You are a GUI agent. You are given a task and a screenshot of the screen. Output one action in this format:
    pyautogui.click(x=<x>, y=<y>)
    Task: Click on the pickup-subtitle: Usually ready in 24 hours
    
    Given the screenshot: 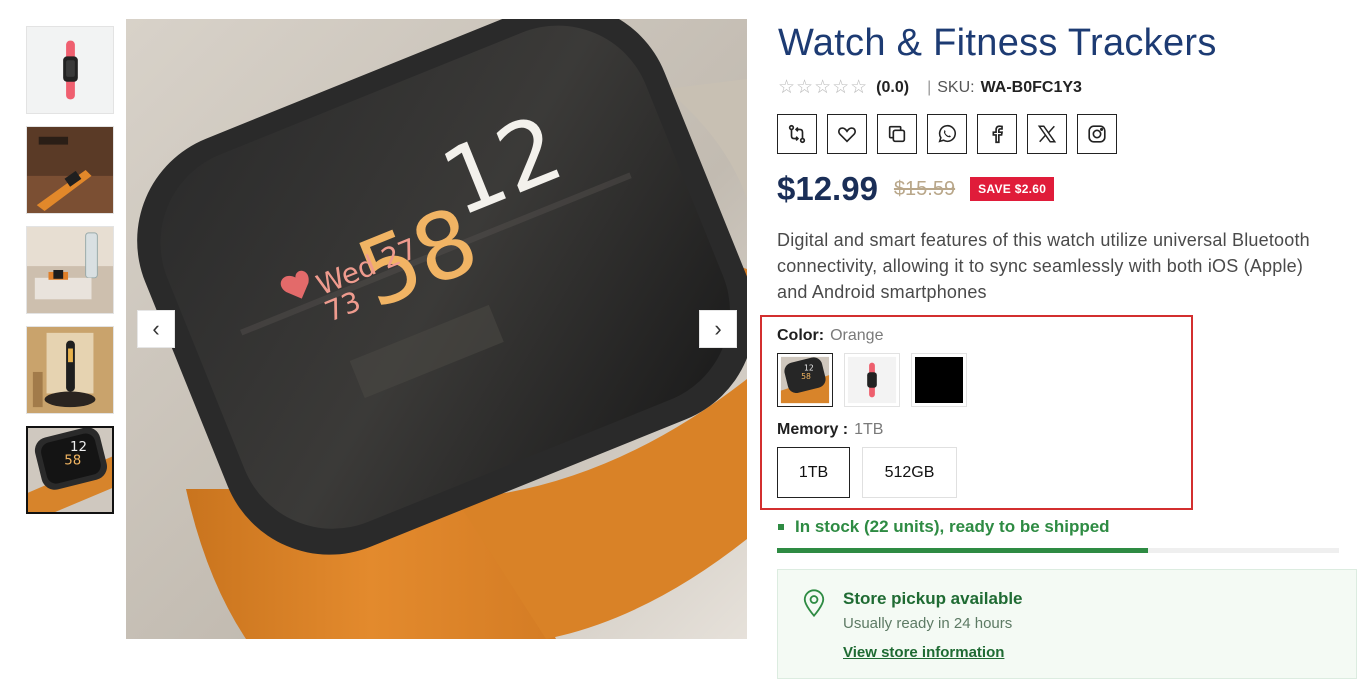 What is the action you would take?
    pyautogui.click(x=928, y=623)
    